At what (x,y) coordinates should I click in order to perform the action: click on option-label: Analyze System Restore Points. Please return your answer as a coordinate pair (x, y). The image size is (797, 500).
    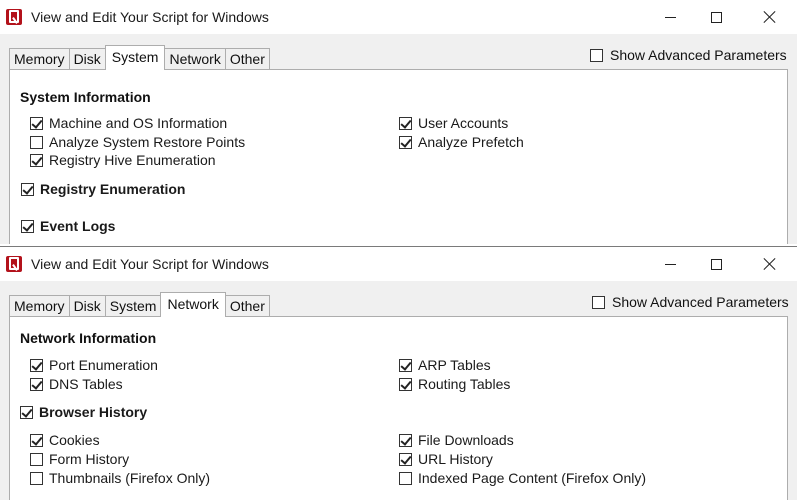
    Looking at the image, I should click on (147, 142).